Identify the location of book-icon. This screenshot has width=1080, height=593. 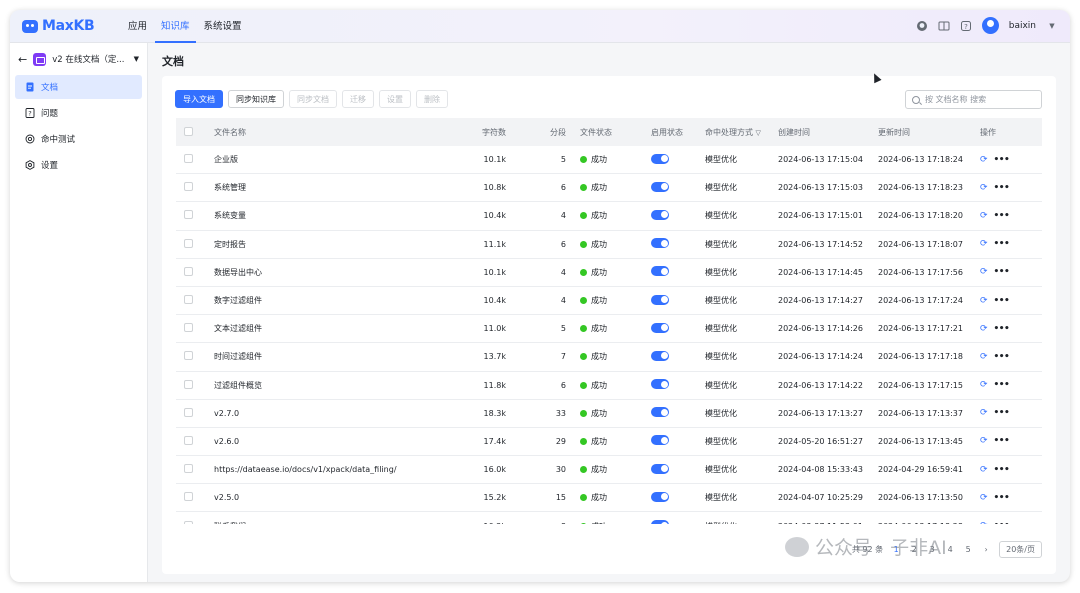
(944, 26).